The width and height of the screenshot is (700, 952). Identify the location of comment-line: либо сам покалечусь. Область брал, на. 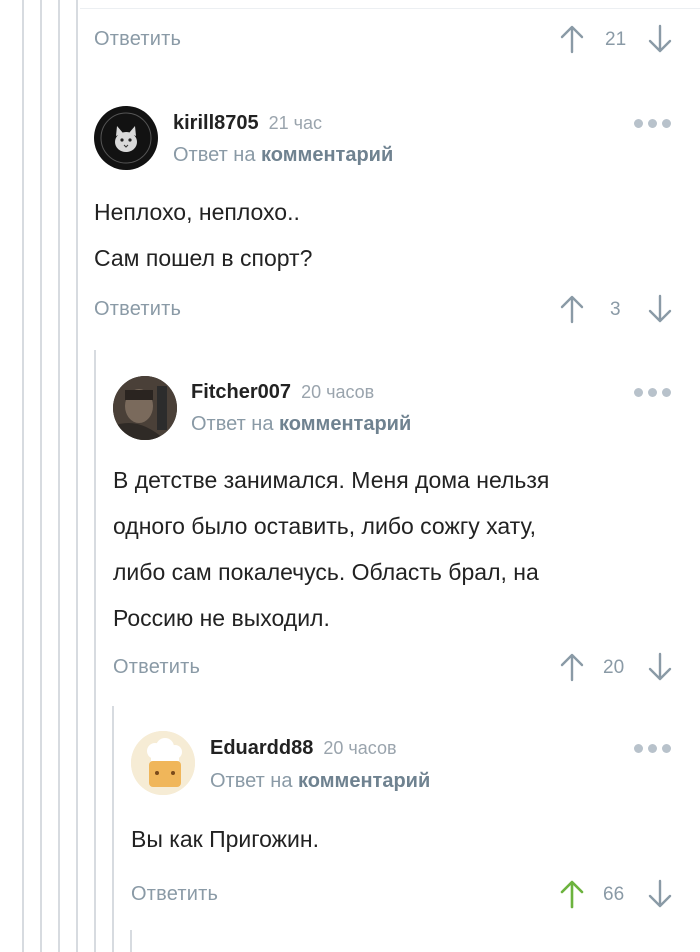
(326, 572).